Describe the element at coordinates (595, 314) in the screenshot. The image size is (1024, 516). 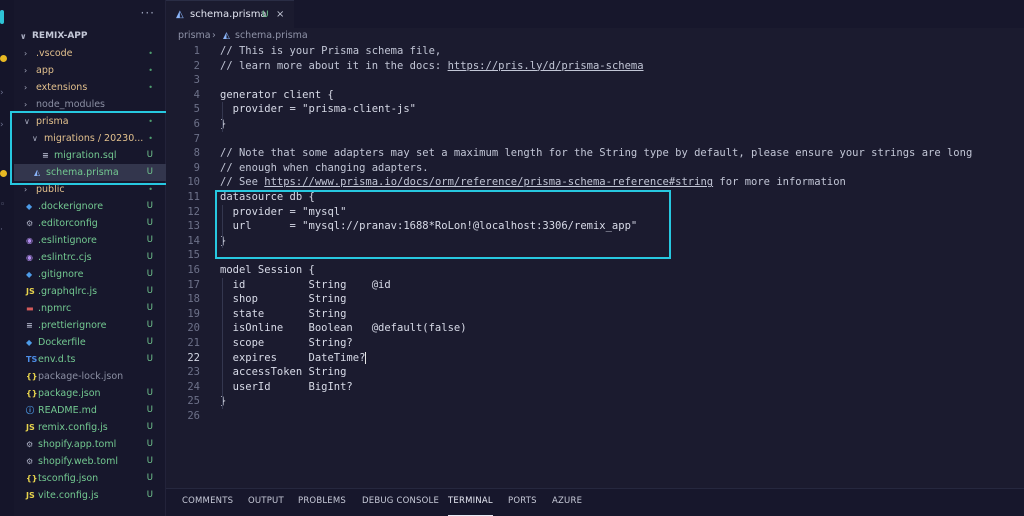
I see `code-line: 19 state String` at that location.